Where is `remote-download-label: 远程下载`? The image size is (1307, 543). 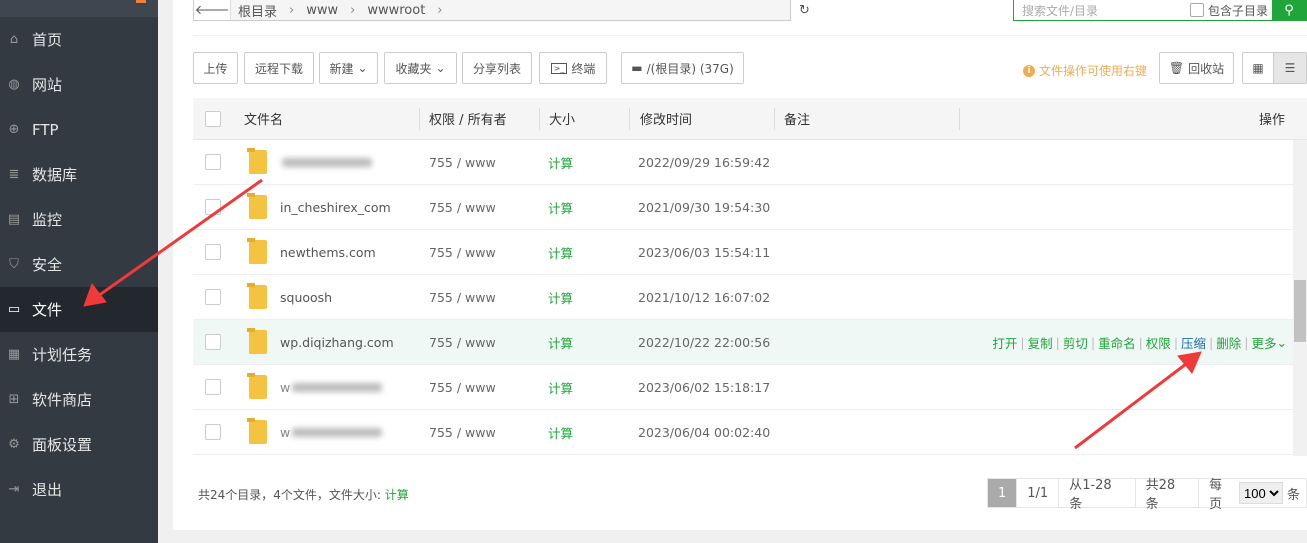 remote-download-label: 远程下载 is located at coordinates (278, 68).